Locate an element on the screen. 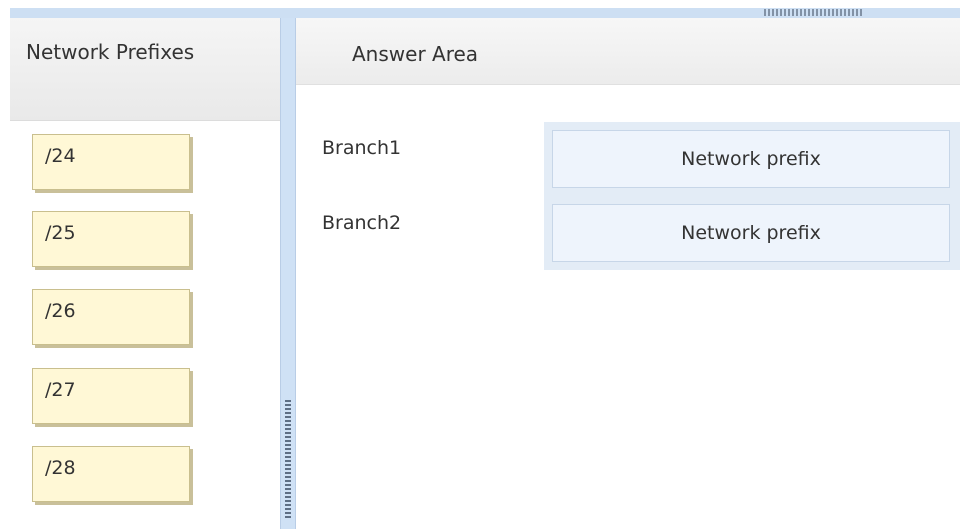  prefix-label: /27 is located at coordinates (60, 390).